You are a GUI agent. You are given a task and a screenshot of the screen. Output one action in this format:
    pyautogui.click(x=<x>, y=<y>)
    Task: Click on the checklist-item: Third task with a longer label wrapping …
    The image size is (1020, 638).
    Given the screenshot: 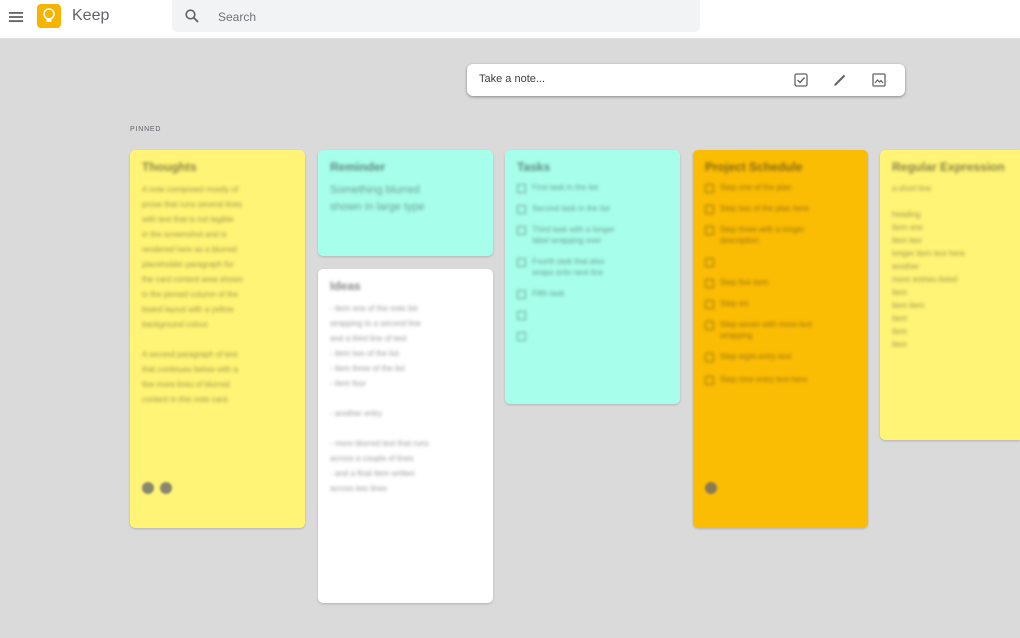 What is the action you would take?
    pyautogui.click(x=592, y=235)
    